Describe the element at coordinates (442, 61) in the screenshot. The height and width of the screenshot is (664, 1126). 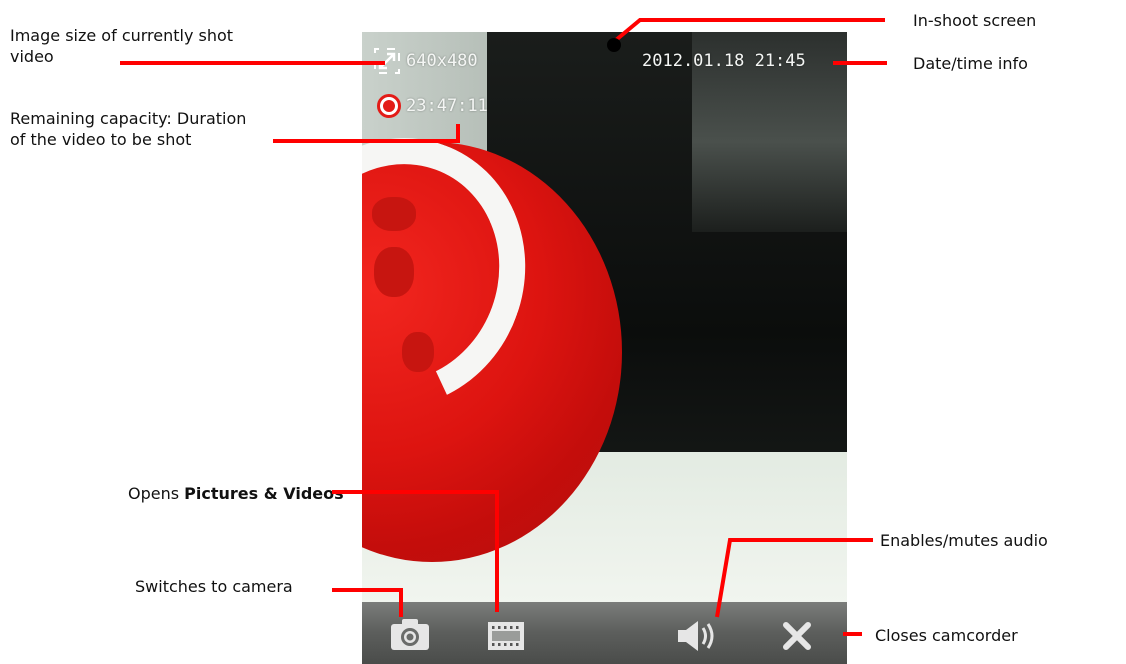
I see `resolution-indicator: 640x480` at that location.